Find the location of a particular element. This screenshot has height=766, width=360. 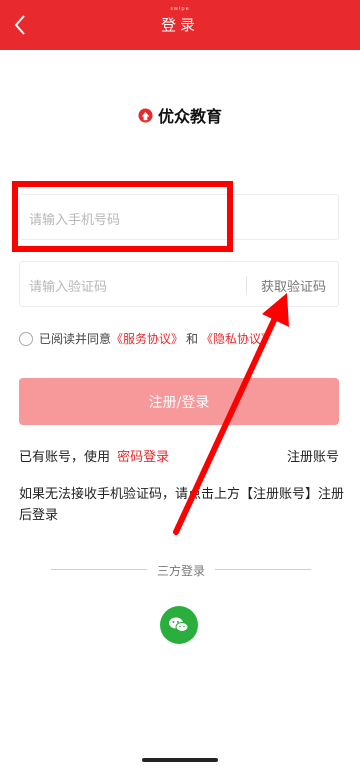

account-prefix: 已有账号，使用 密码登录 is located at coordinates (94, 455).